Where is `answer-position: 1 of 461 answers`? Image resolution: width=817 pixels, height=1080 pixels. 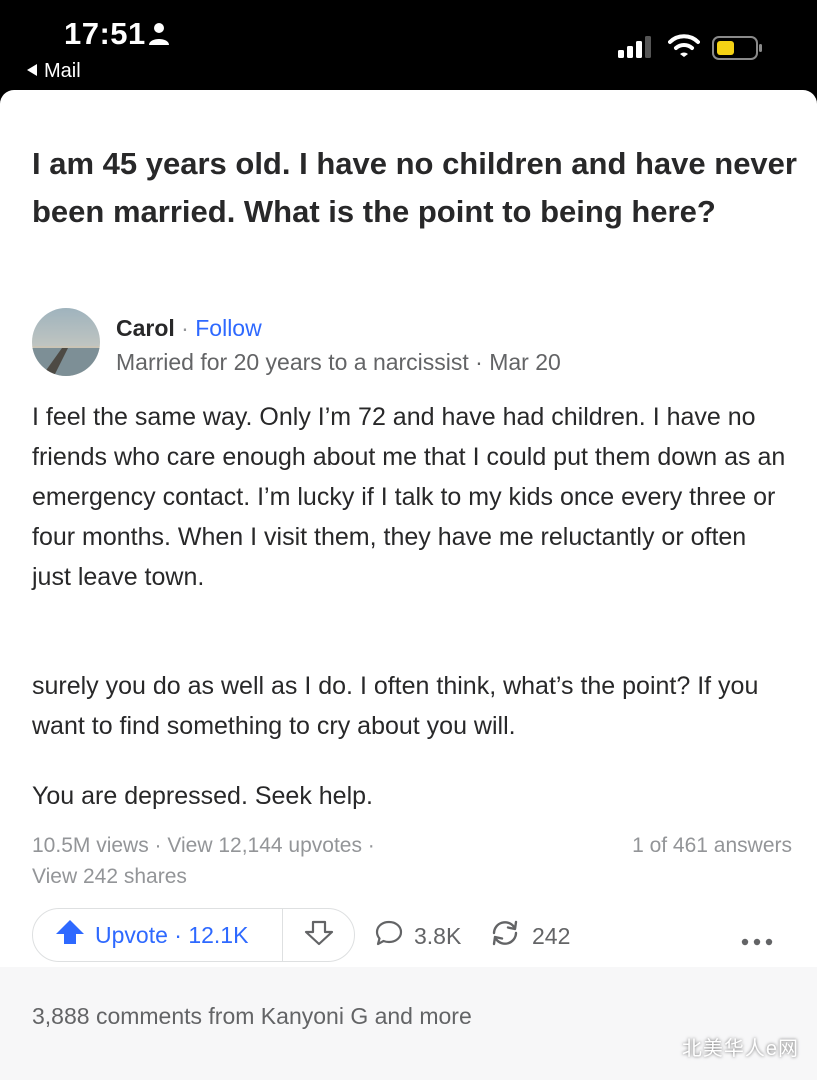 answer-position: 1 of 461 answers is located at coordinates (712, 845).